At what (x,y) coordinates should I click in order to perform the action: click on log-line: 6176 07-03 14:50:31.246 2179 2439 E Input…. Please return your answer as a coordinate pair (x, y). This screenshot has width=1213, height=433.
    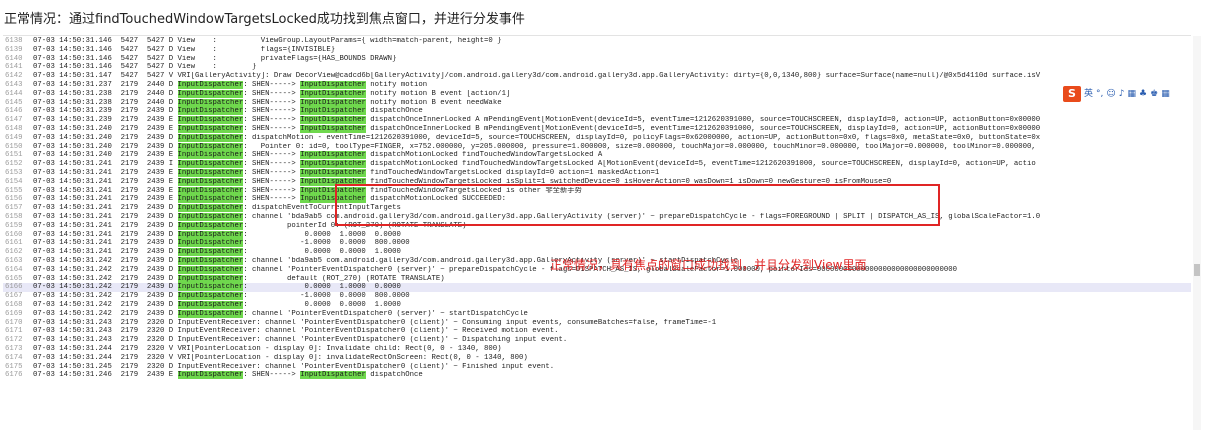
    Looking at the image, I should click on (597, 375).